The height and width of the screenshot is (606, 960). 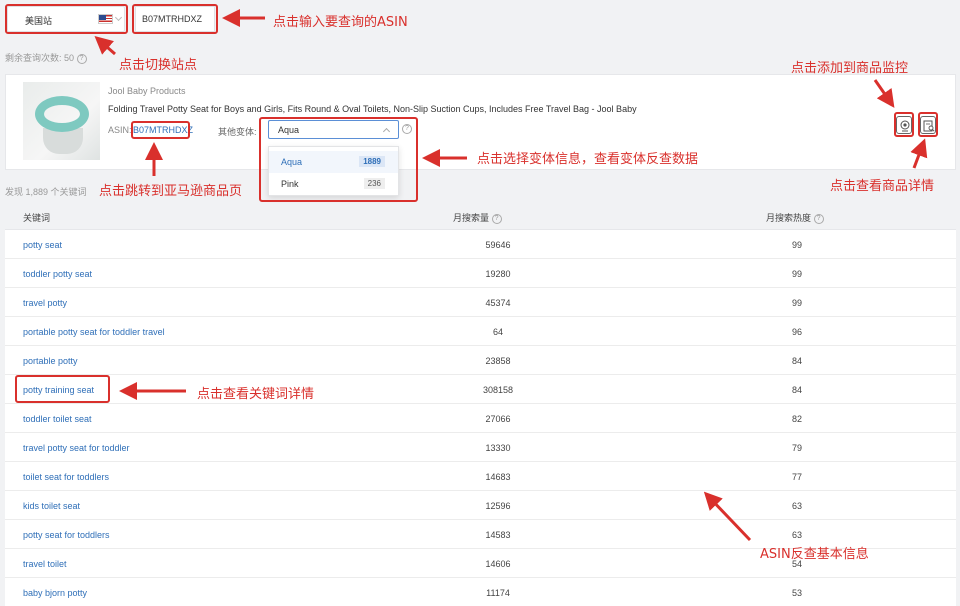 What do you see at coordinates (338, 159) in the screenshot?
I see `highlight-variant` at bounding box center [338, 159].